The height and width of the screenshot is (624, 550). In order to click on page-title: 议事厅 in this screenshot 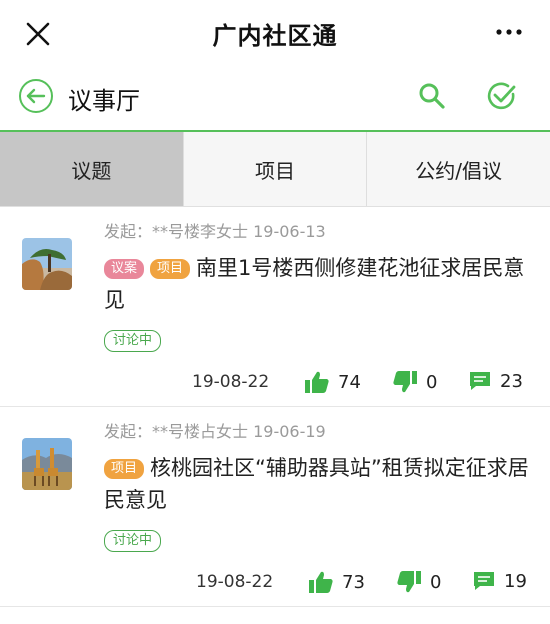, I will do `click(104, 101)`.